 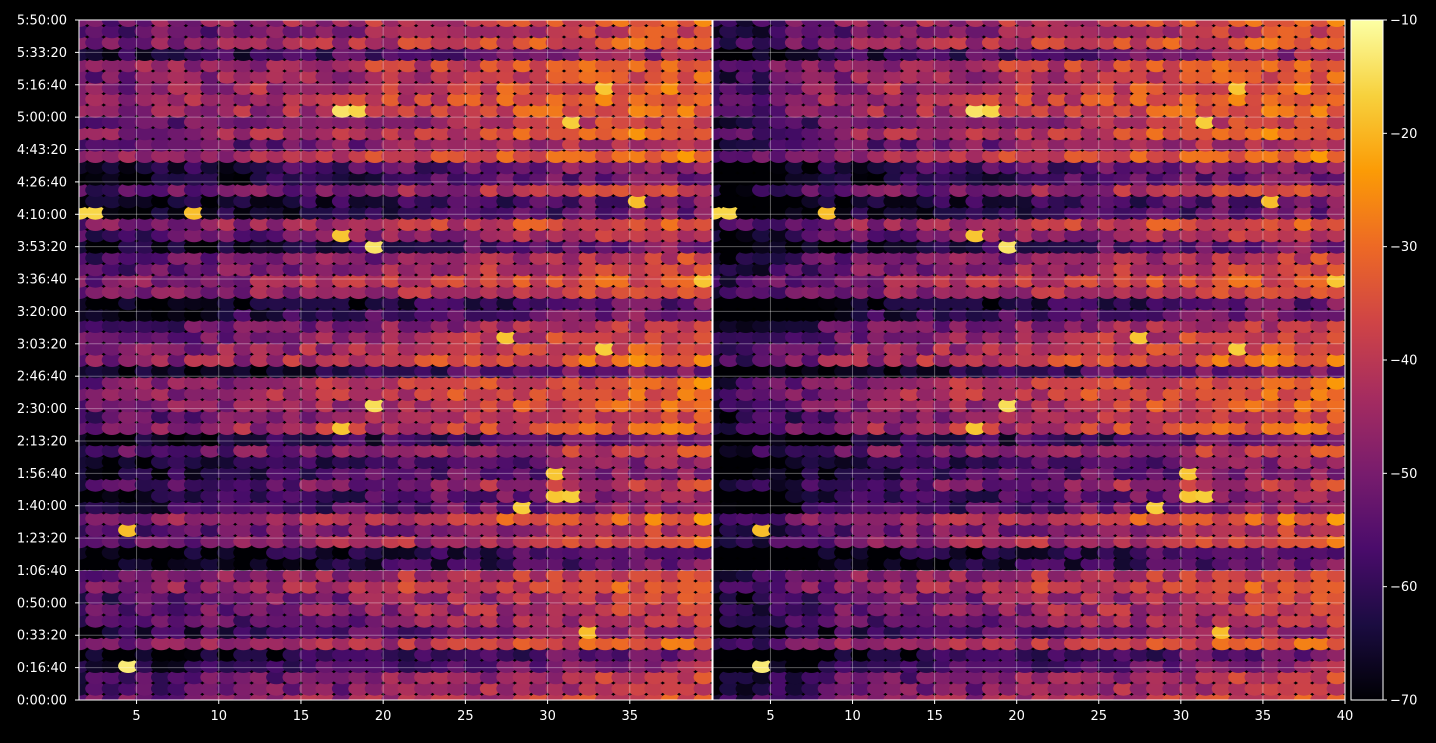 What do you see at coordinates (42, 247) in the screenshot?
I see `y-tick-label: 3:53:20` at bounding box center [42, 247].